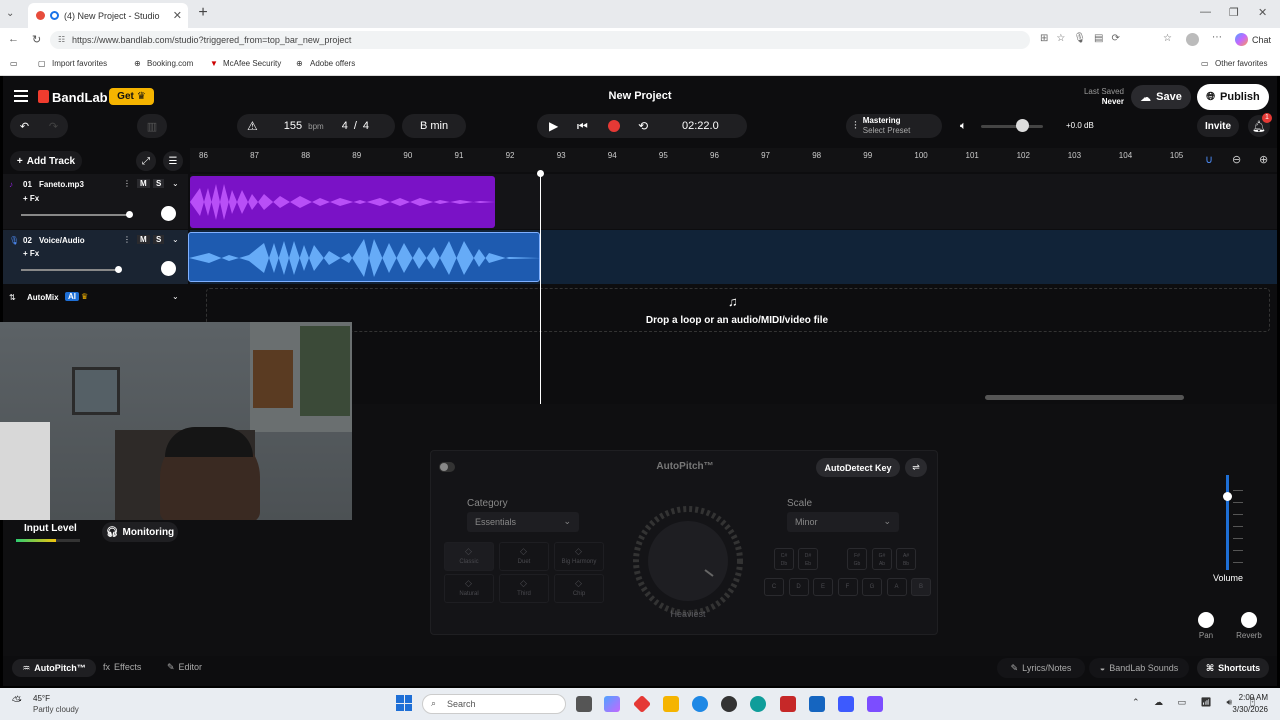 Image resolution: width=1280 pixels, height=720 pixels. Describe the element at coordinates (41, 698) in the screenshot. I see `weather-temp: 45°F` at that location.